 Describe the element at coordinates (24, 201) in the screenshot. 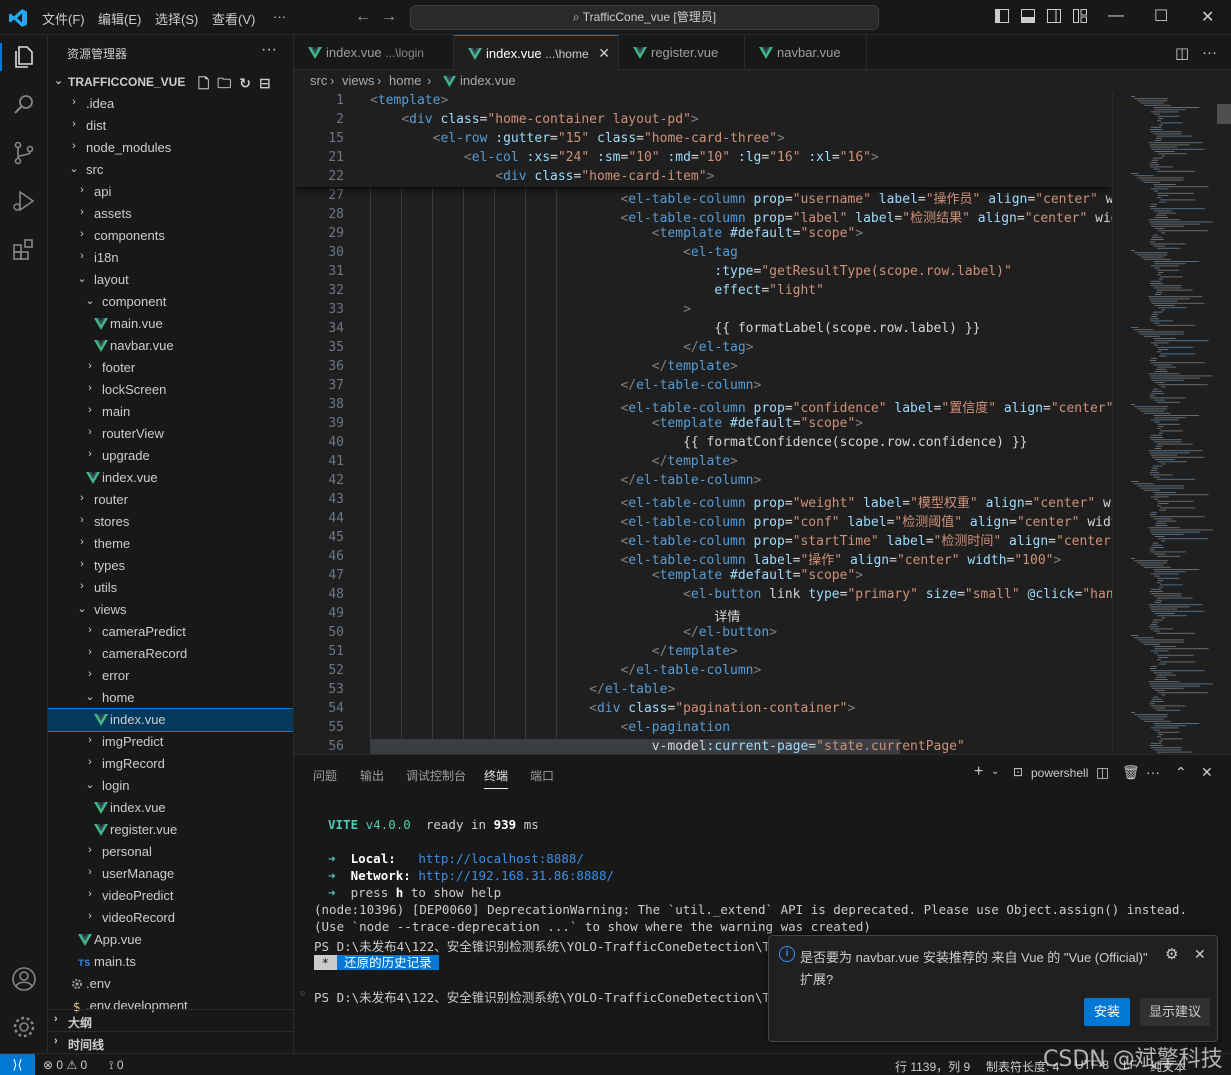

I see `run-debug-icon` at that location.